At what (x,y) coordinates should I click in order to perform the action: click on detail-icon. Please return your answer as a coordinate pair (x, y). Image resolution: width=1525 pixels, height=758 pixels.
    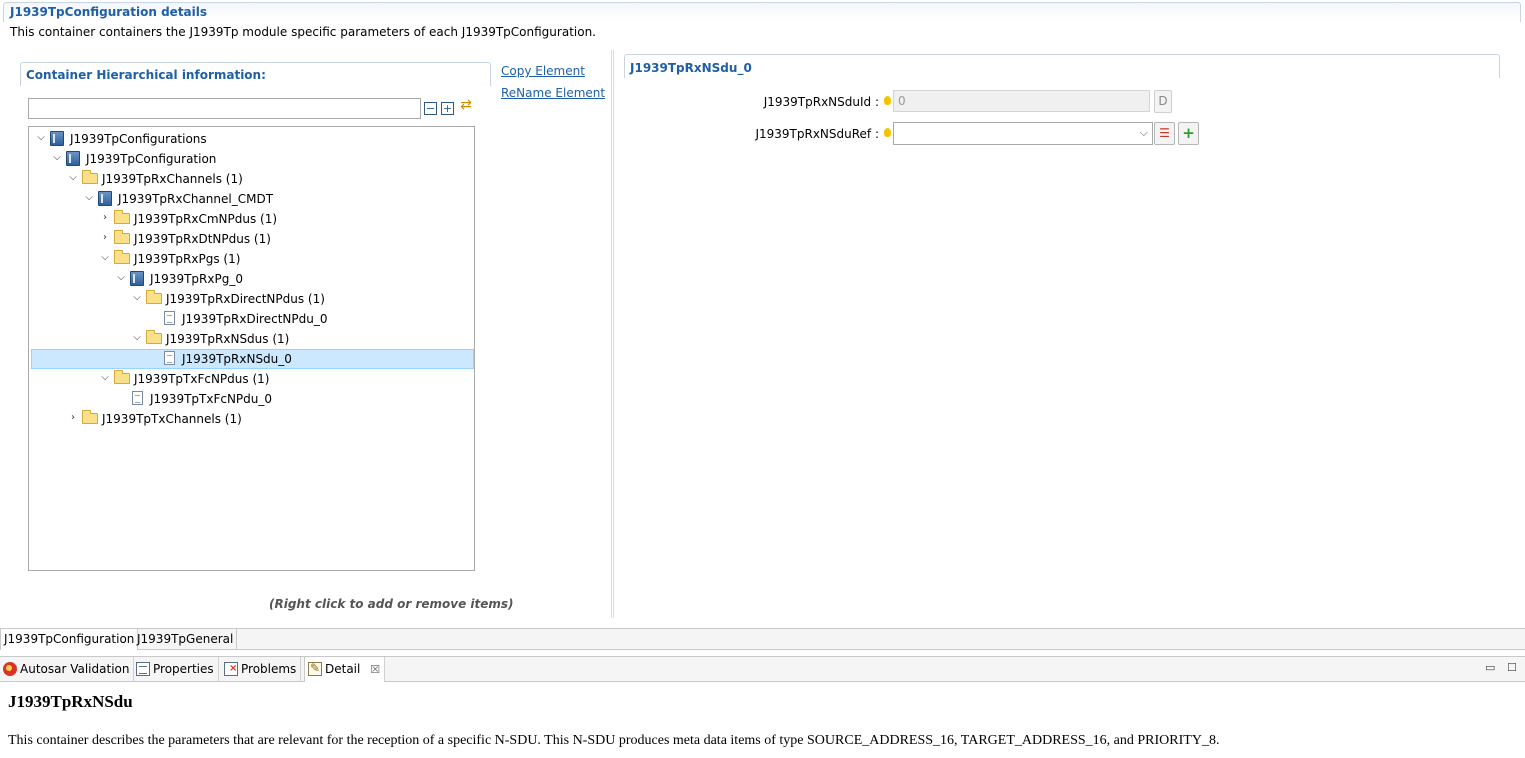
    Looking at the image, I should click on (315, 668).